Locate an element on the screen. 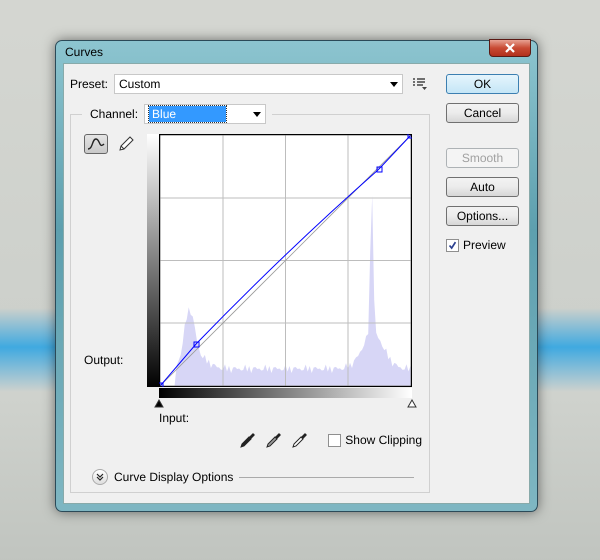 The image size is (600, 560). curve-tool-button is located at coordinates (96, 144).